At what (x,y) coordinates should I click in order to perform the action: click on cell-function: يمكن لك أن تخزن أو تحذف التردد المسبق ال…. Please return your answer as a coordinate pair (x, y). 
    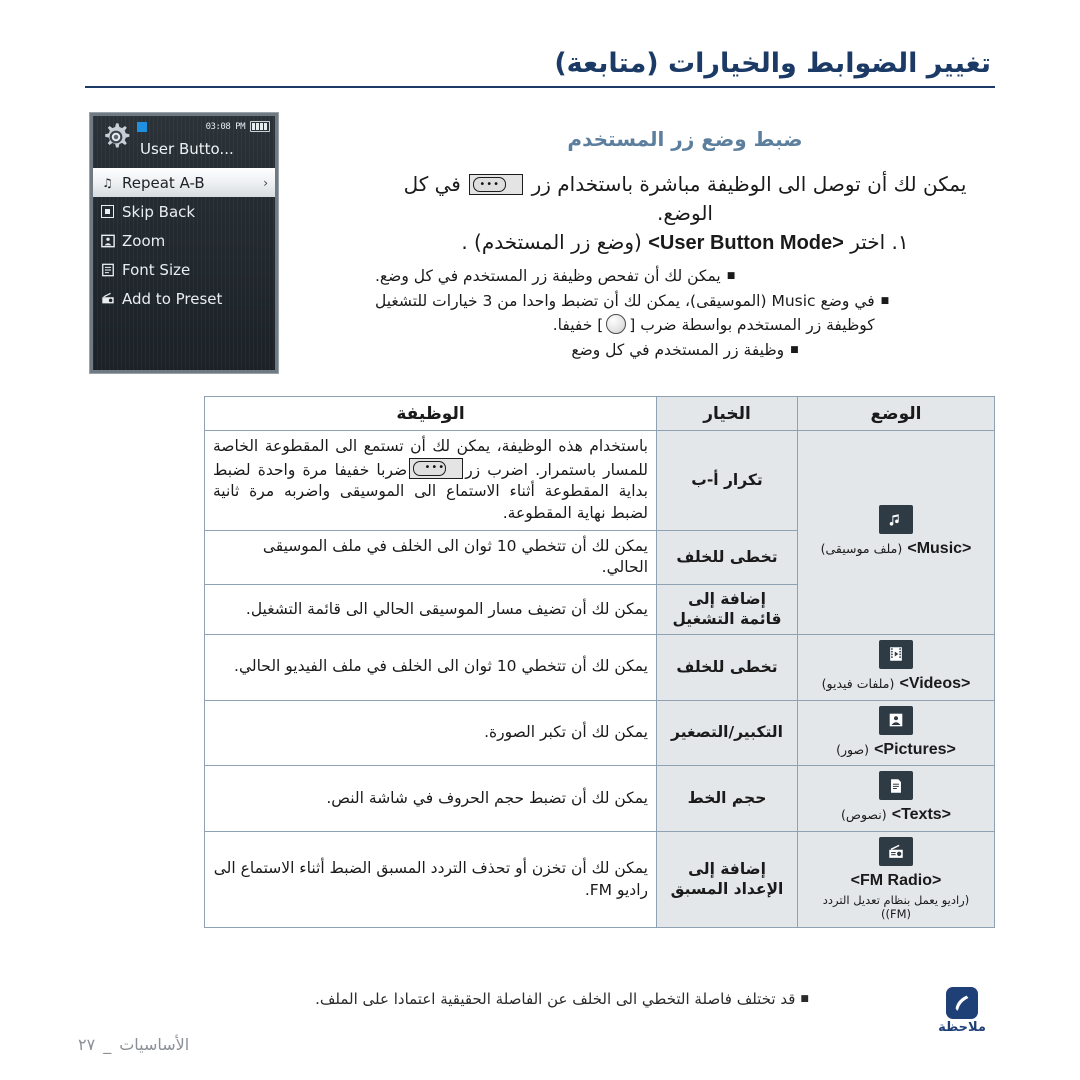
    Looking at the image, I should click on (430, 879).